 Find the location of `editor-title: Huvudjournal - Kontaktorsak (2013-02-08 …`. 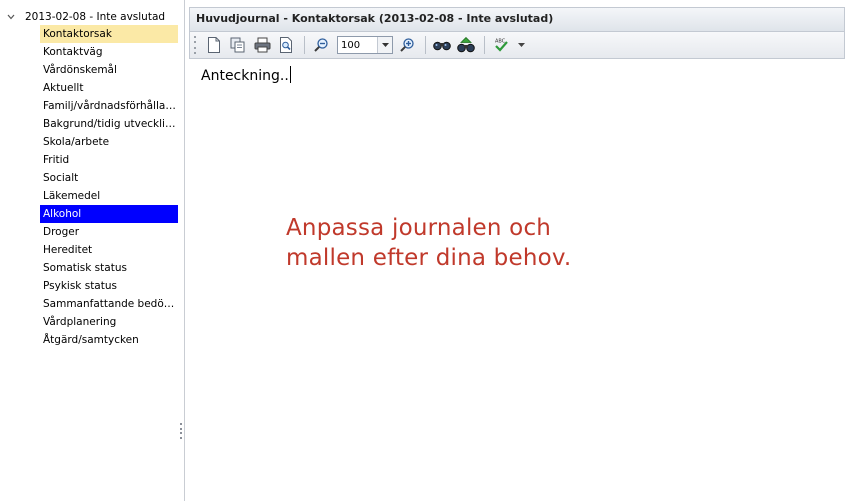

editor-title: Huvudjournal - Kontaktorsak (2013-02-08 … is located at coordinates (517, 19).